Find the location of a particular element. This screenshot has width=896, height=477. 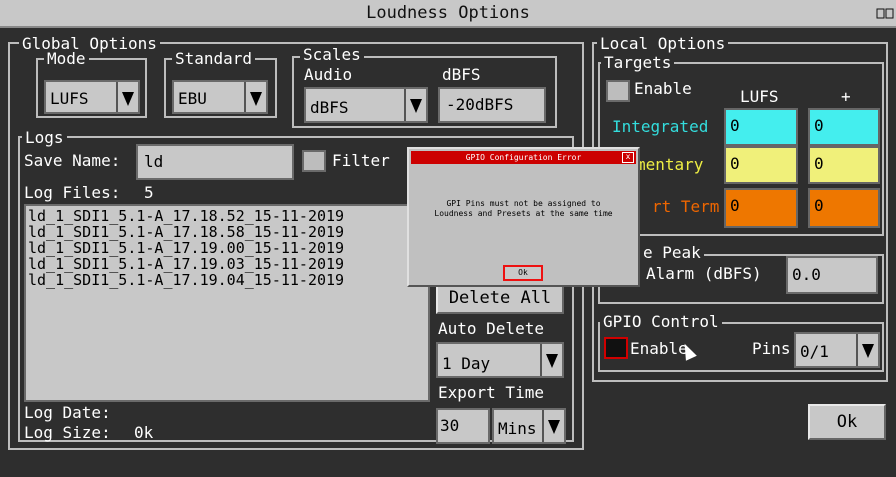

ok-button: Ok is located at coordinates (847, 422).